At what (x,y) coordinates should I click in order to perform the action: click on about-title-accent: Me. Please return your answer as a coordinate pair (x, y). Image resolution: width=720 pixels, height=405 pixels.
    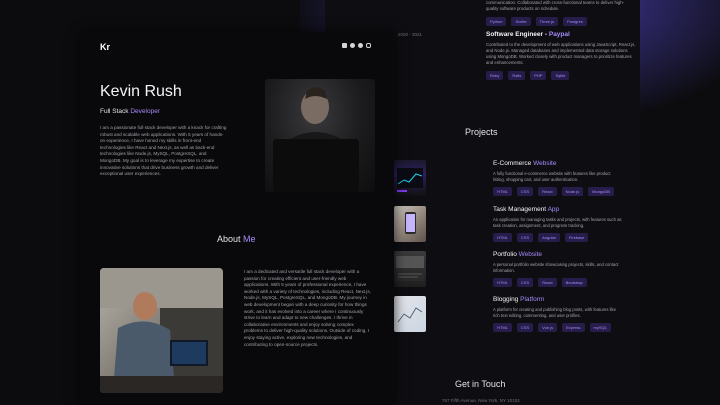
    Looking at the image, I should click on (249, 239).